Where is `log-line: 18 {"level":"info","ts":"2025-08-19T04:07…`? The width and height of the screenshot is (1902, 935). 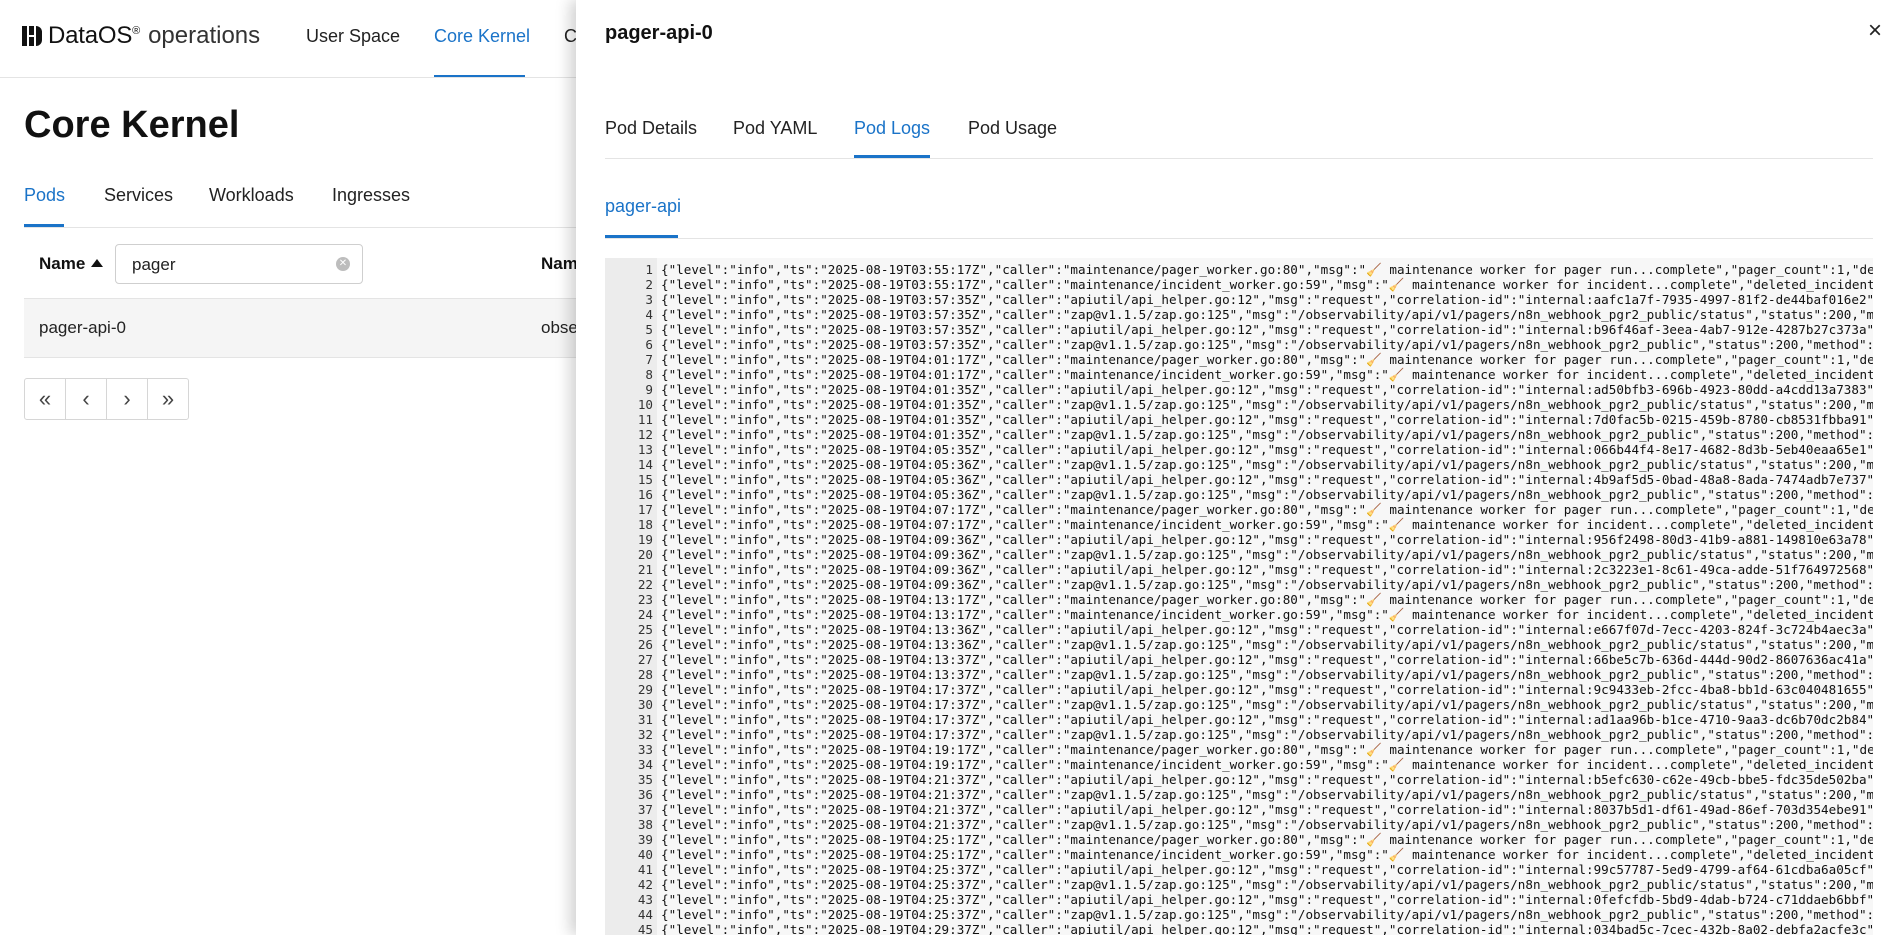
log-line: 18 {"level":"info","ts":"2025-08-19T04:07… is located at coordinates (1239, 524).